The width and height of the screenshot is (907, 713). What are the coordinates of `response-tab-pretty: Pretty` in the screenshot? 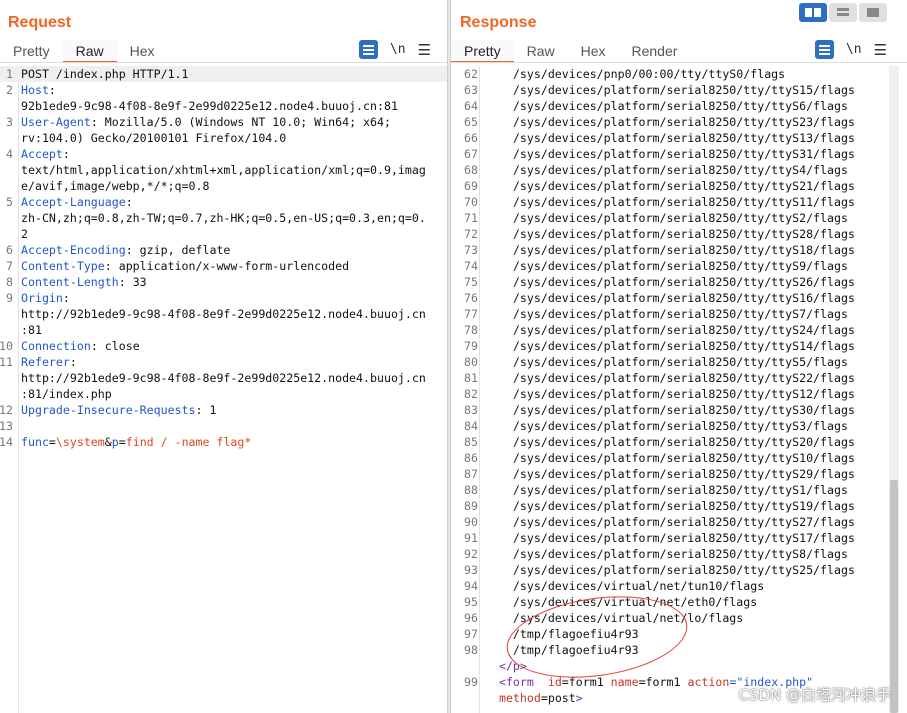 It's located at (482, 51).